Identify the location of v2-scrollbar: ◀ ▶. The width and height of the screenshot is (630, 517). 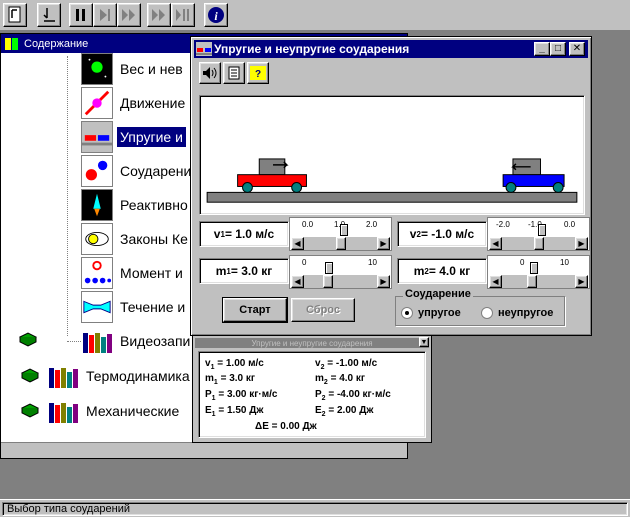
(538, 243).